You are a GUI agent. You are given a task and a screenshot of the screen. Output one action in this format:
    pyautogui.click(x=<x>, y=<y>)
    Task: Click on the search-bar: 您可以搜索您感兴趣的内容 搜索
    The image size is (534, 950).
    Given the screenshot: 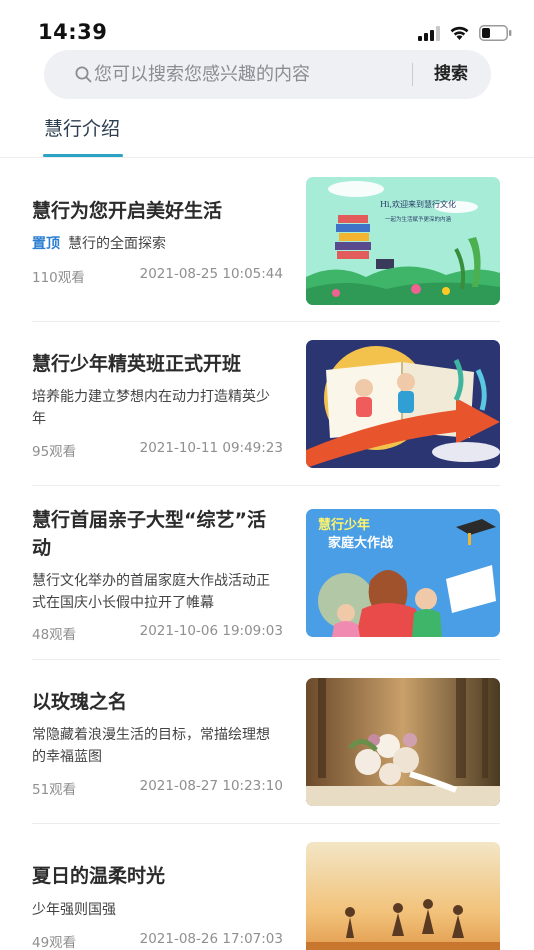 What is the action you would take?
    pyautogui.click(x=267, y=74)
    